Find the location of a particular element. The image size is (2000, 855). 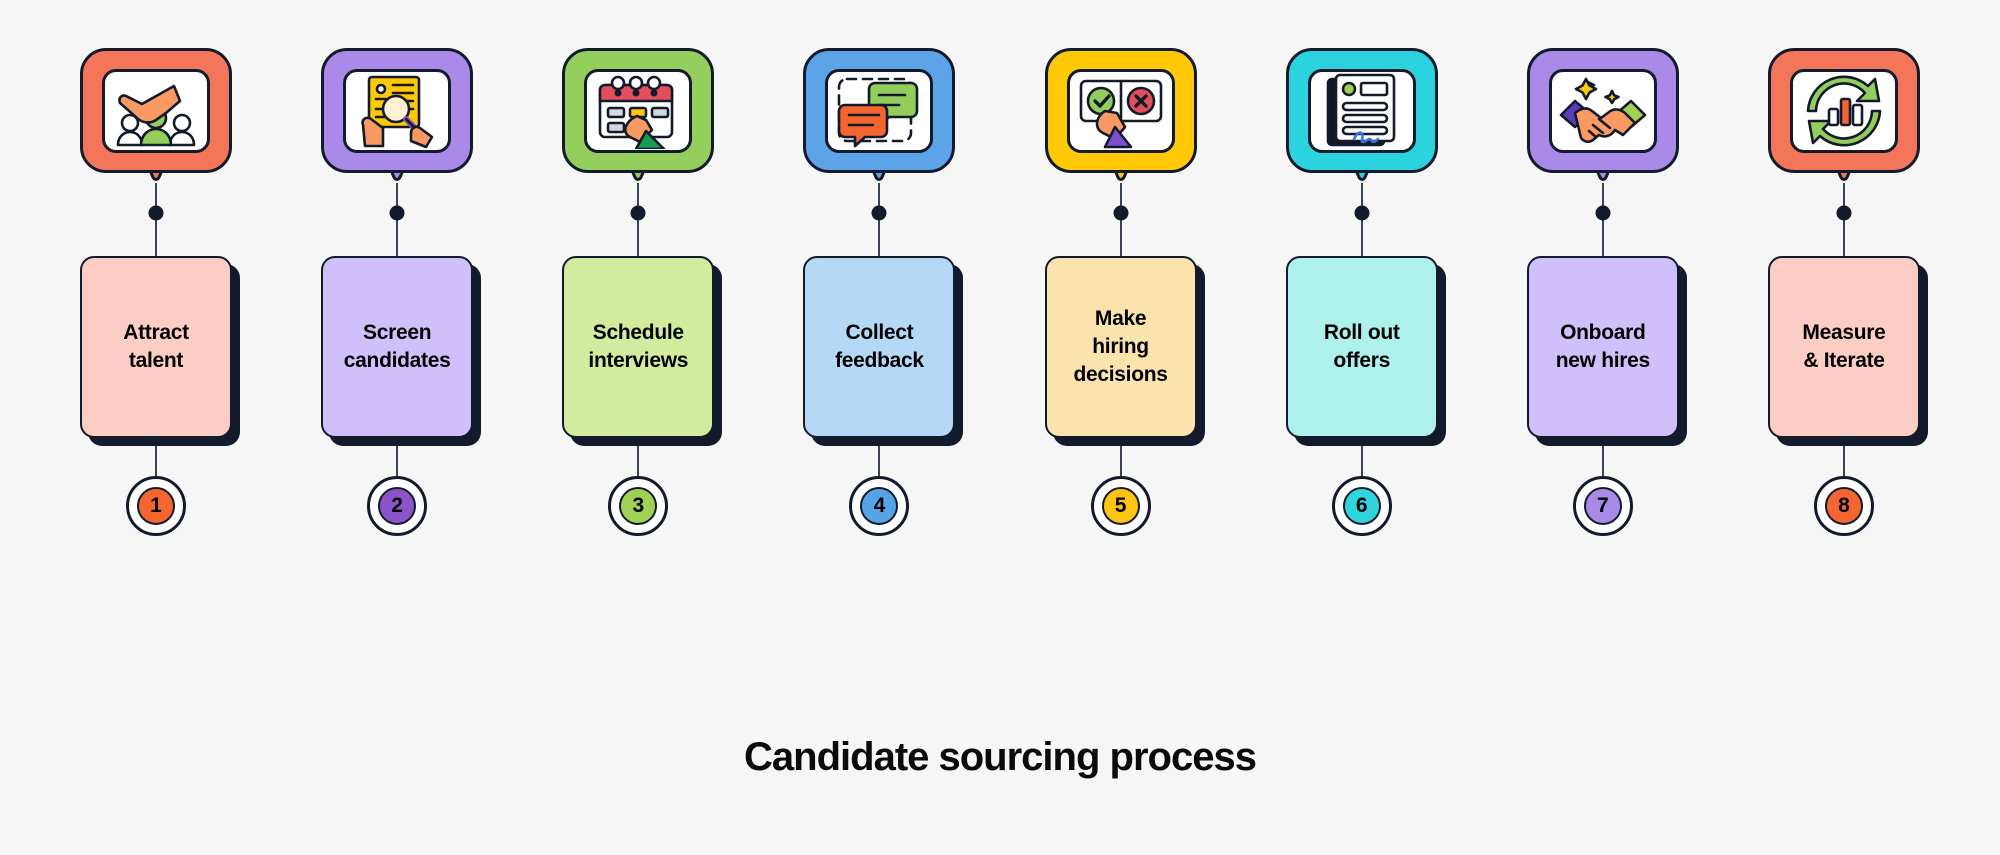

resume-magnifier-icon is located at coordinates (397, 110).